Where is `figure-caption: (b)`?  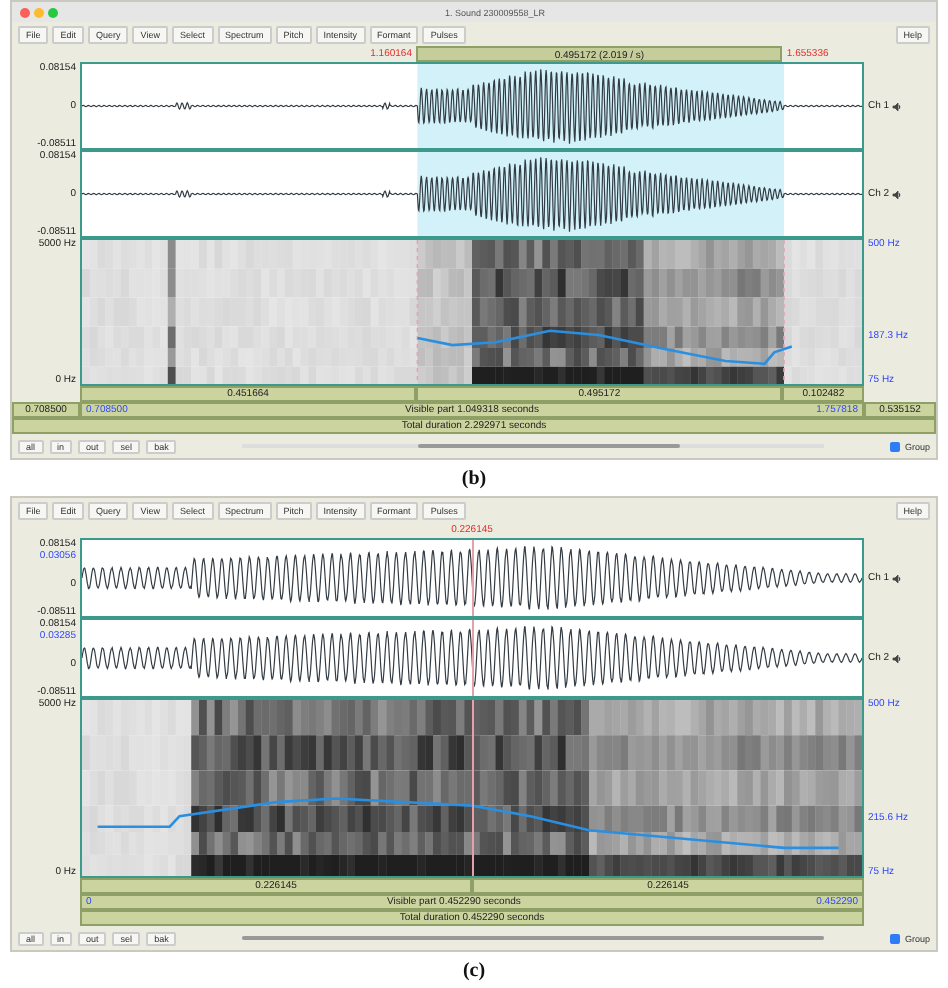 figure-caption: (b) is located at coordinates (474, 479).